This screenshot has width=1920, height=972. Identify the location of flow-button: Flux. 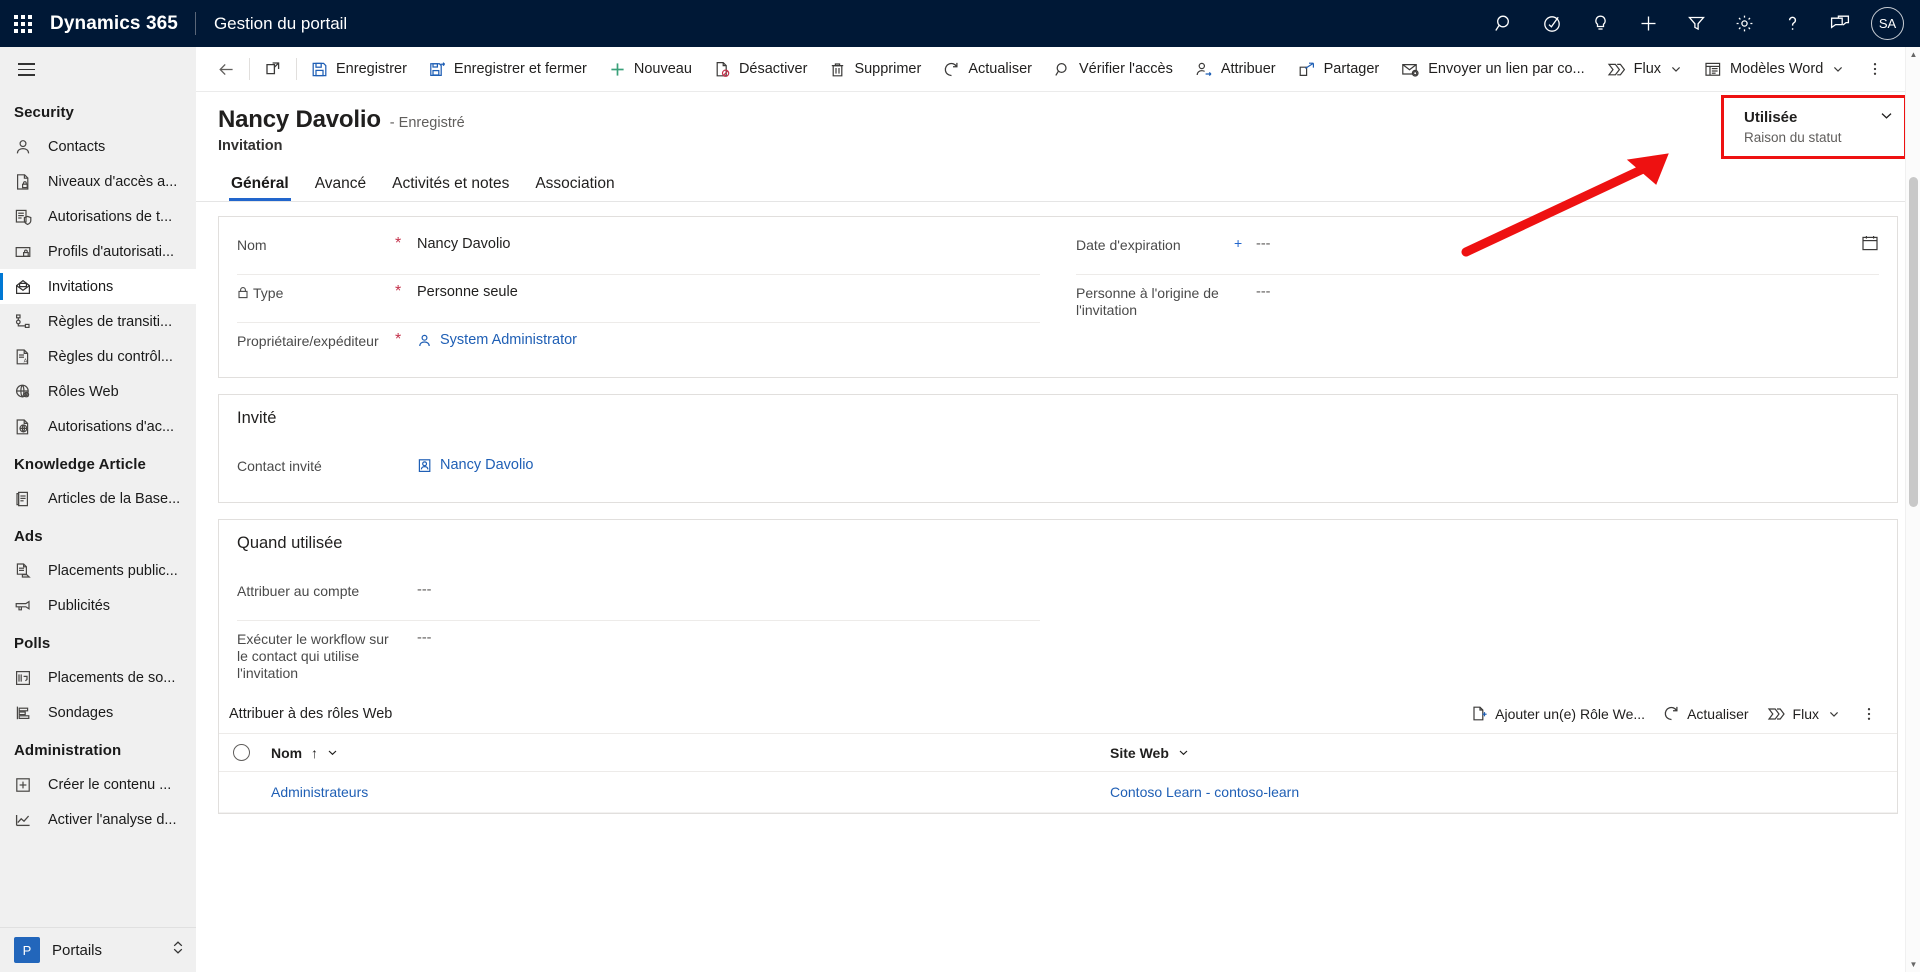
(1644, 69).